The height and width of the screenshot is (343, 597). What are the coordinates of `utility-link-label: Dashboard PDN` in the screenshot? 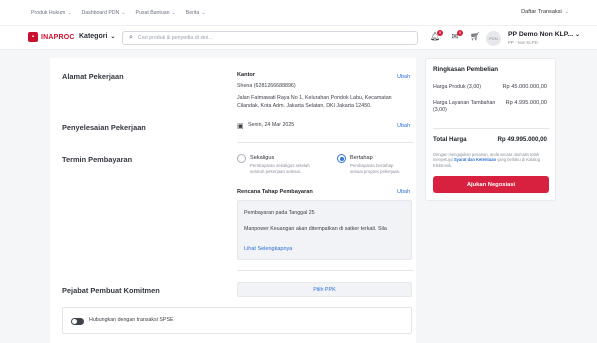 It's located at (100, 12).